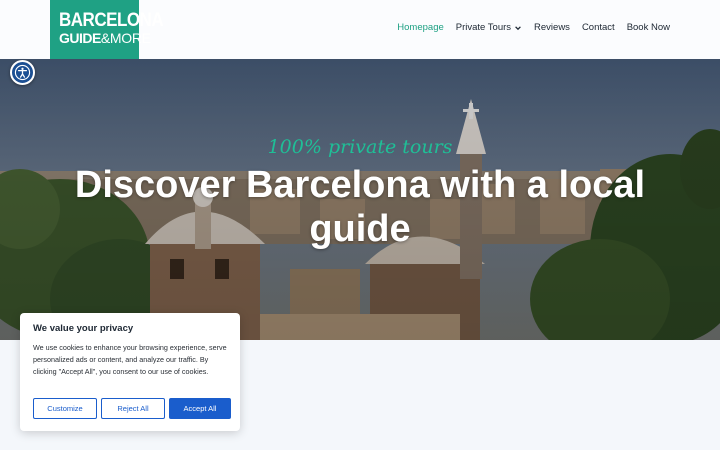  I want to click on customize-button: Customize, so click(65, 408).